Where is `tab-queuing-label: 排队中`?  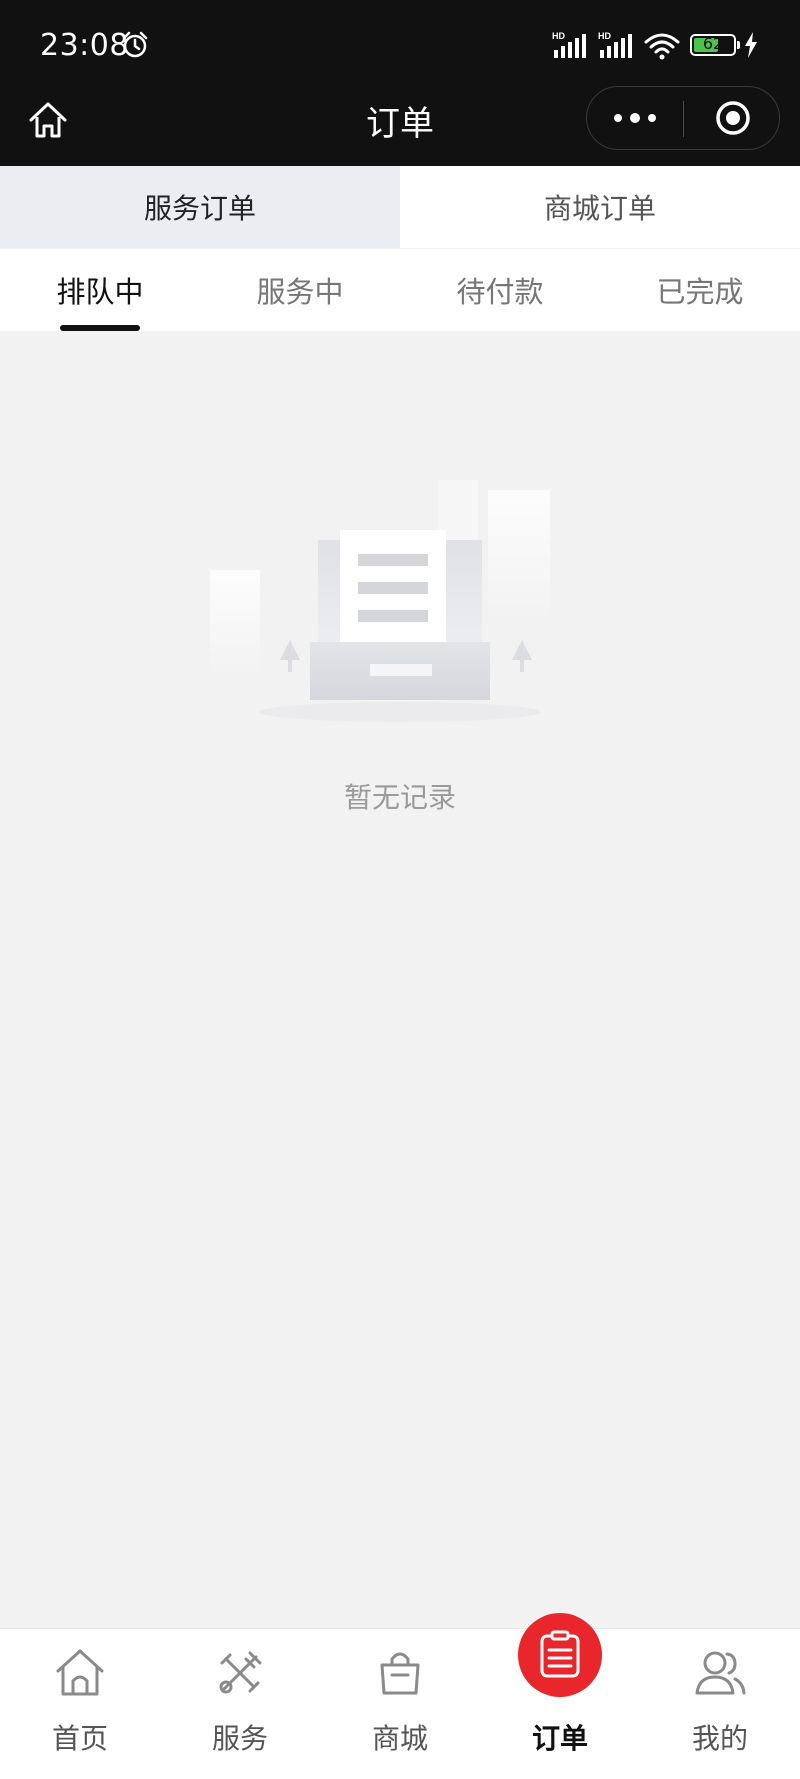 tab-queuing-label: 排队中 is located at coordinates (100, 292).